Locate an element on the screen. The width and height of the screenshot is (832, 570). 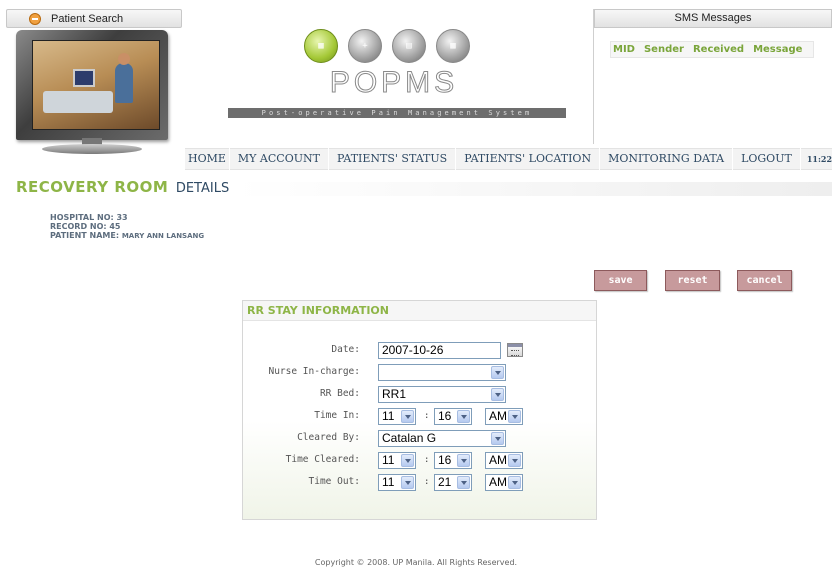
sms-panel-title: SMS Messages is located at coordinates (713, 18).